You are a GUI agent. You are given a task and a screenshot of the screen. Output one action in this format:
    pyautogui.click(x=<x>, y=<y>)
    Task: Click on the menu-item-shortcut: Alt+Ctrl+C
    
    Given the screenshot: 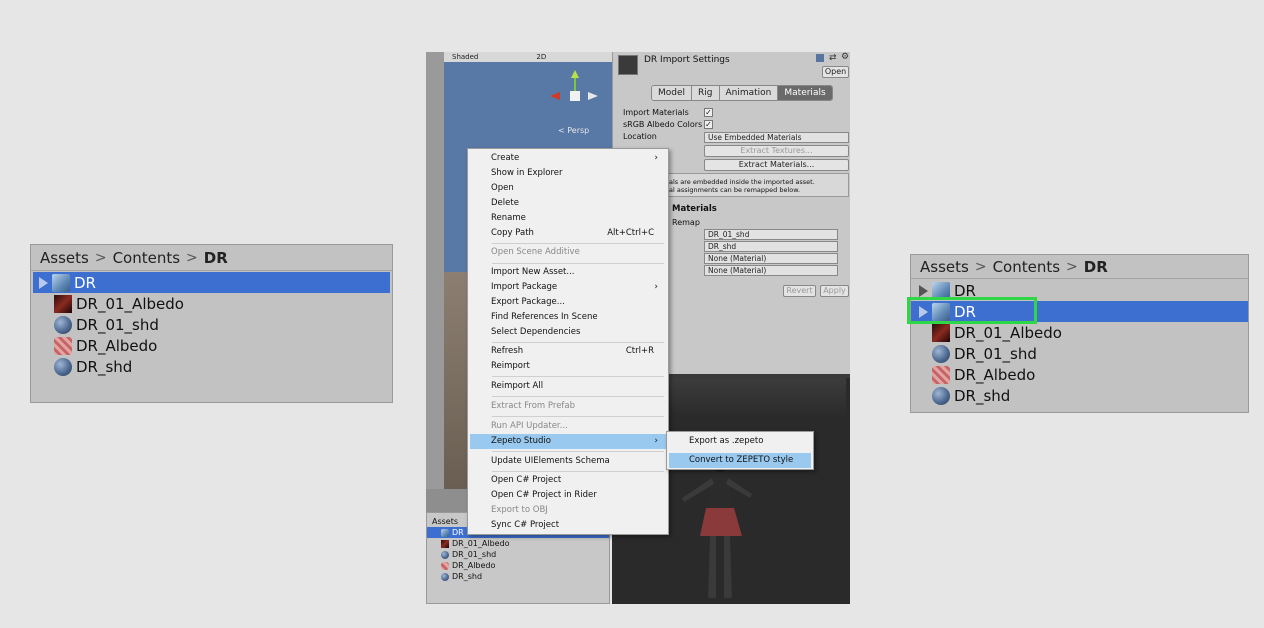 What is the action you would take?
    pyautogui.click(x=630, y=233)
    